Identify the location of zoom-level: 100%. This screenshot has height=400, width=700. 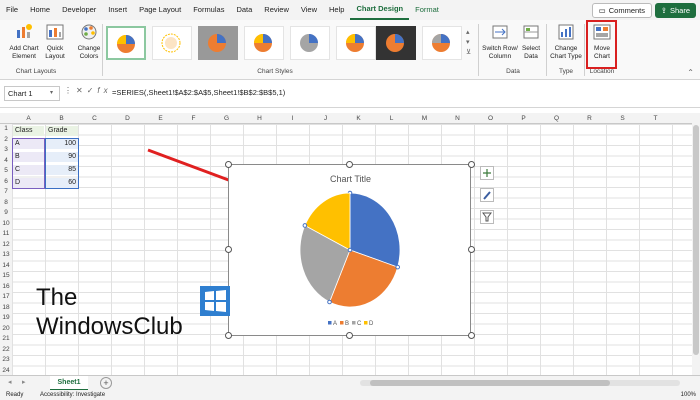
(688, 395).